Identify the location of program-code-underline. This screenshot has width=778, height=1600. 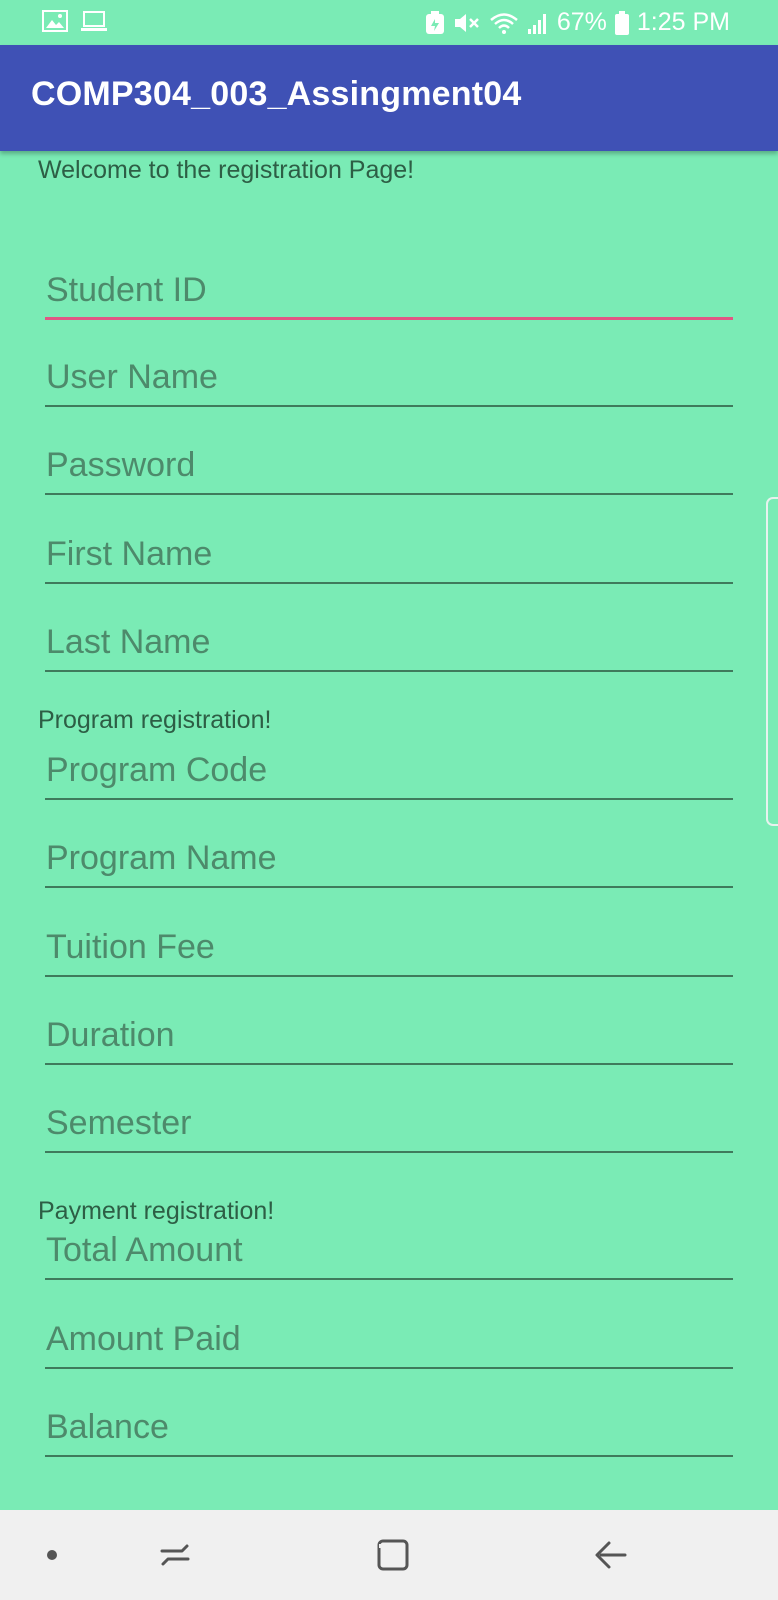
(389, 799).